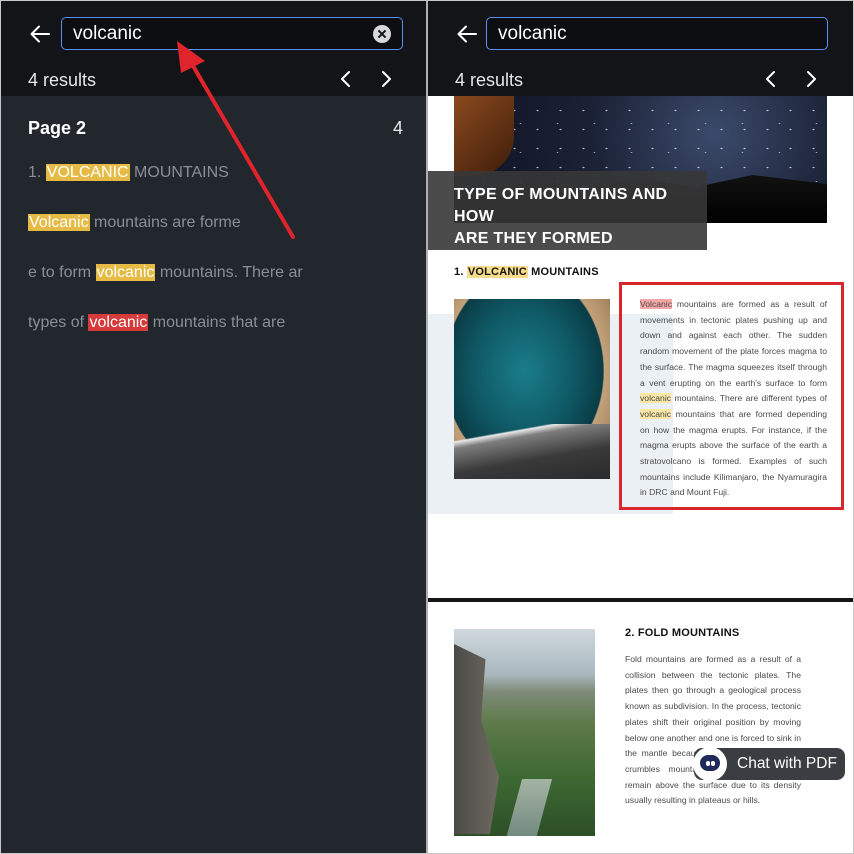 Image resolution: width=854 pixels, height=854 pixels. I want to click on snippet-text: mountains. There ar, so click(229, 272).